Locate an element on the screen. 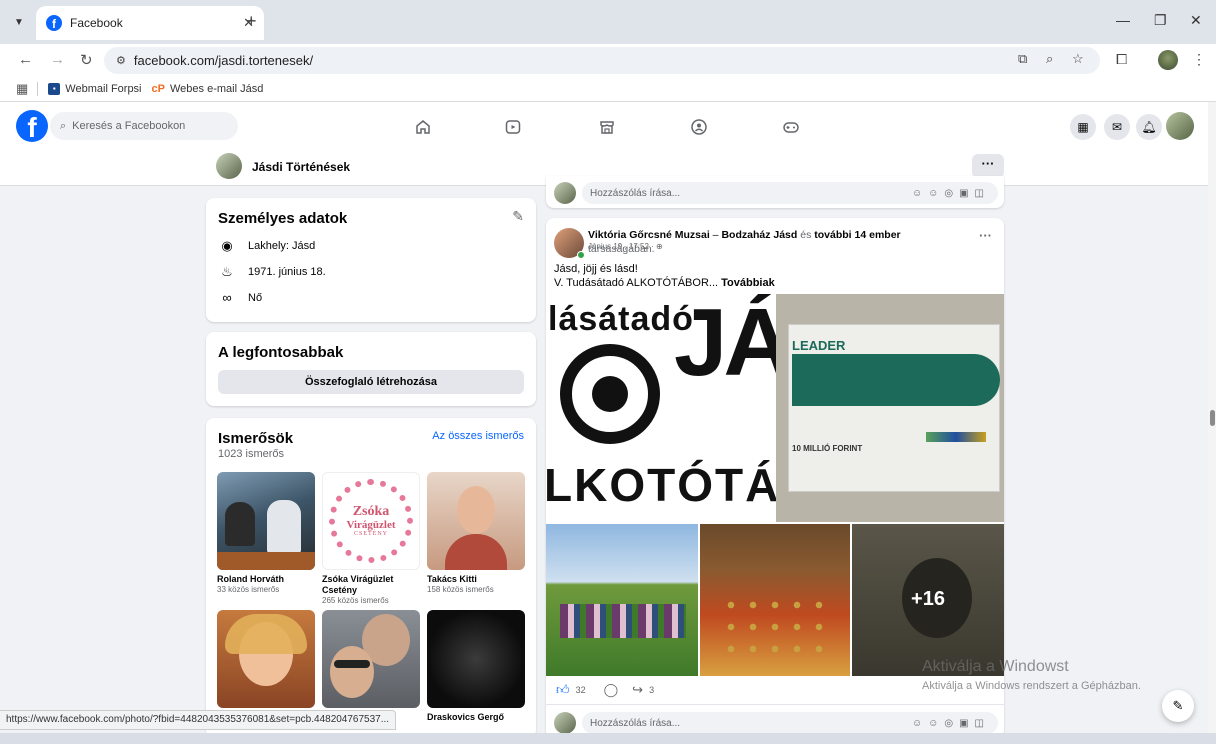  extensions-icon: ⧠ is located at coordinates (1121, 59).